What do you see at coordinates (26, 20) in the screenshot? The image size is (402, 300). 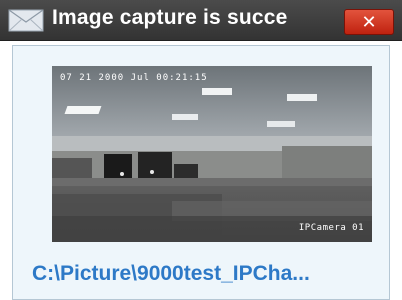 I see `envelope-icon` at bounding box center [26, 20].